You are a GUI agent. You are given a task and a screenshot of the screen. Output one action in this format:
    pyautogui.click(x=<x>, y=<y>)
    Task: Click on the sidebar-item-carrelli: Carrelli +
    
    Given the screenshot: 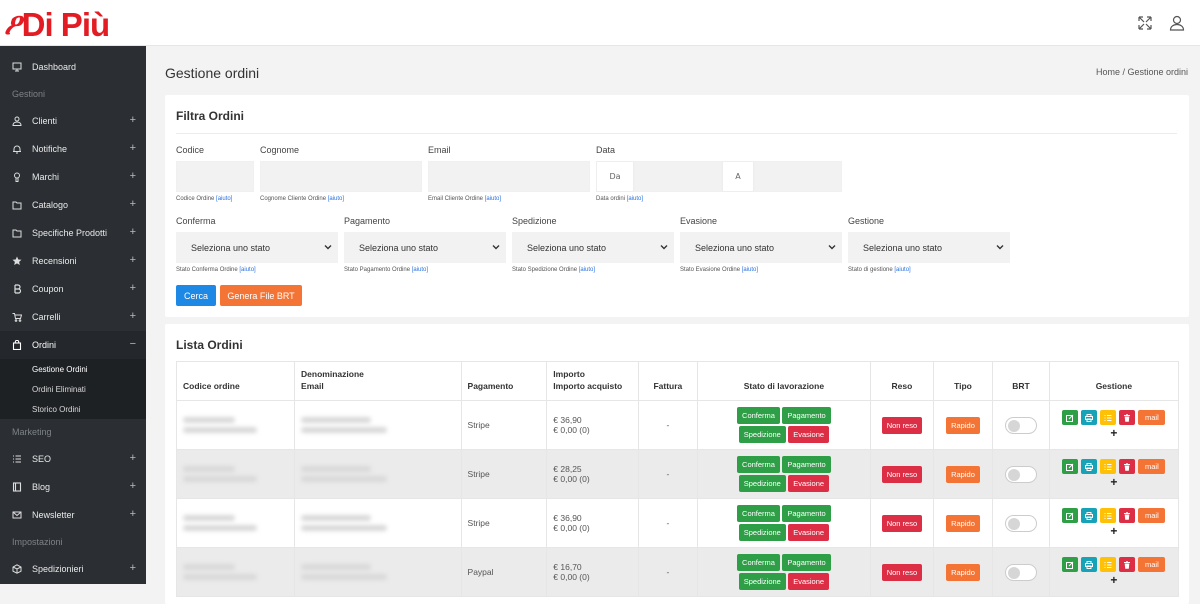 What is the action you would take?
    pyautogui.click(x=73, y=317)
    